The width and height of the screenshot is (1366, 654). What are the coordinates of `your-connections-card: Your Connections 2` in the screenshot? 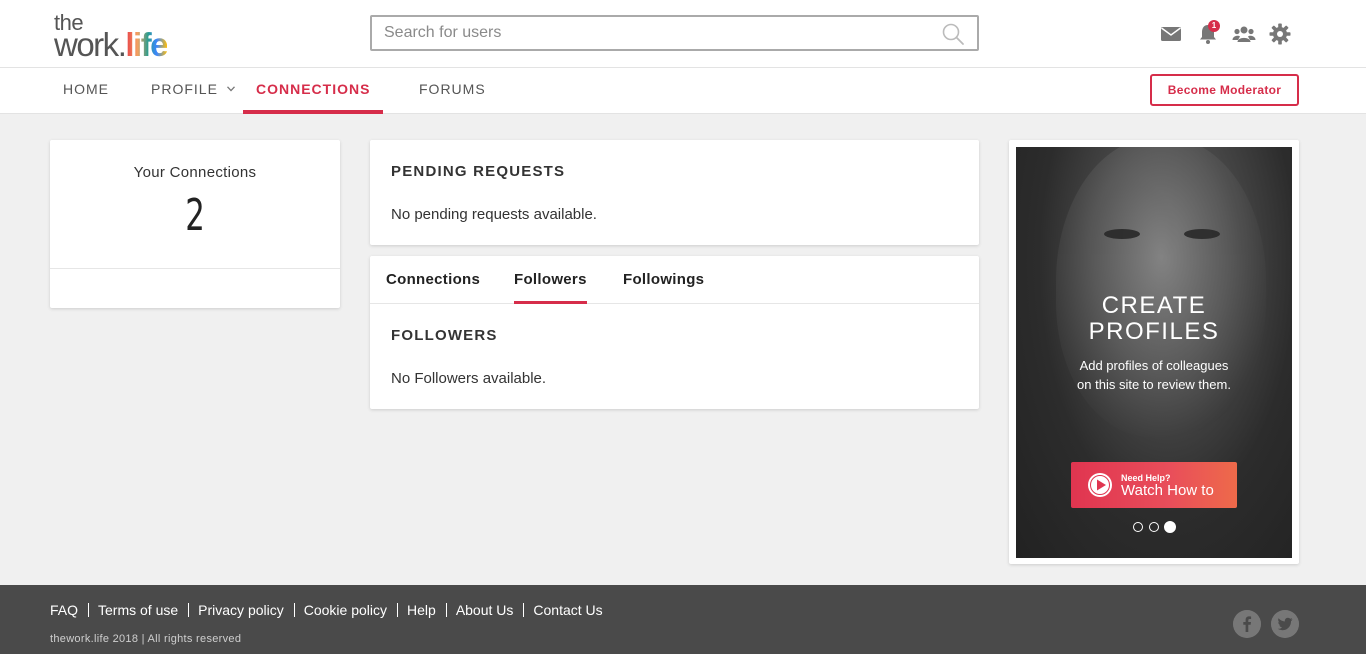 It's located at (195, 224).